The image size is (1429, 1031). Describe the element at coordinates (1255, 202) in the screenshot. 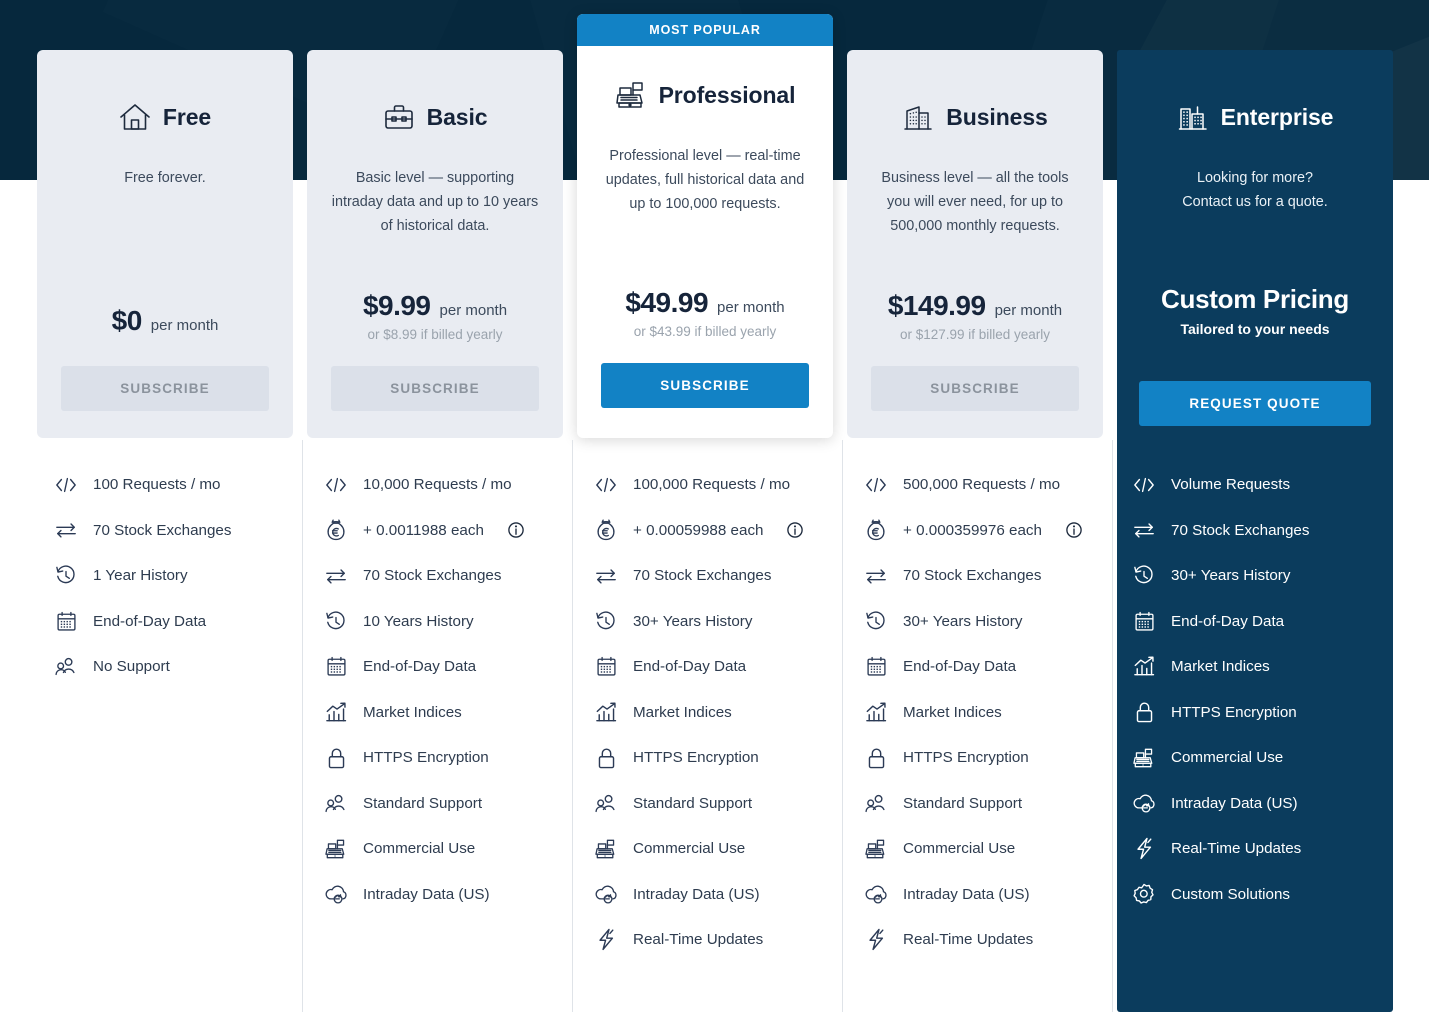

I see `plan-description-line-2: Contact us for a quote.` at that location.